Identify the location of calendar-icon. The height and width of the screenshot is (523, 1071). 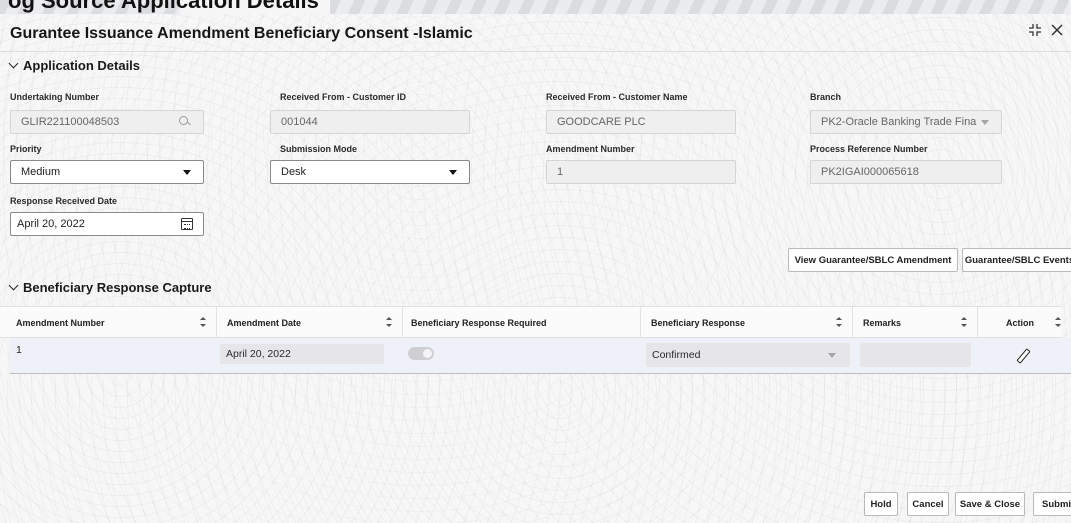
(187, 224).